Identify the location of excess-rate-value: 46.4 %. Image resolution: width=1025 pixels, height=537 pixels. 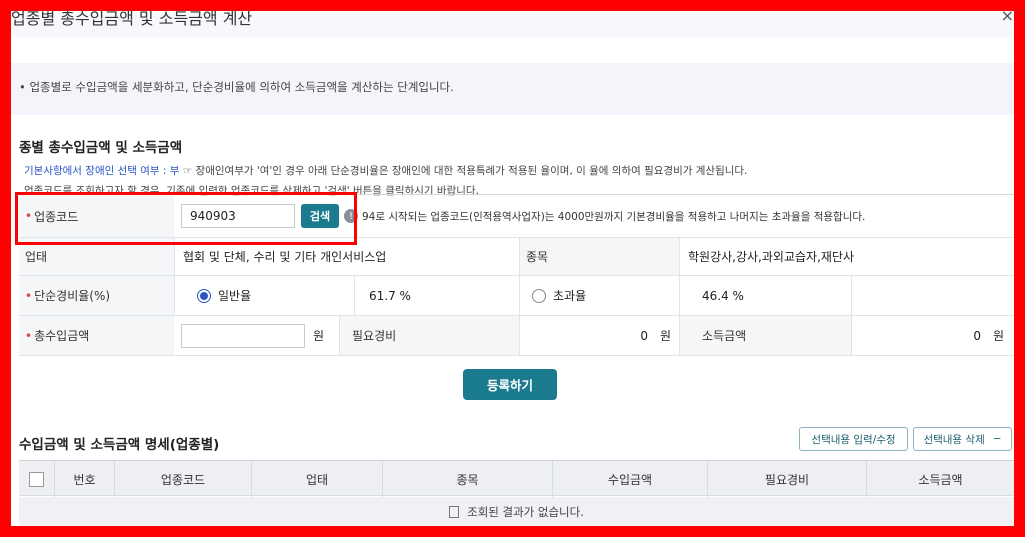
(765, 295).